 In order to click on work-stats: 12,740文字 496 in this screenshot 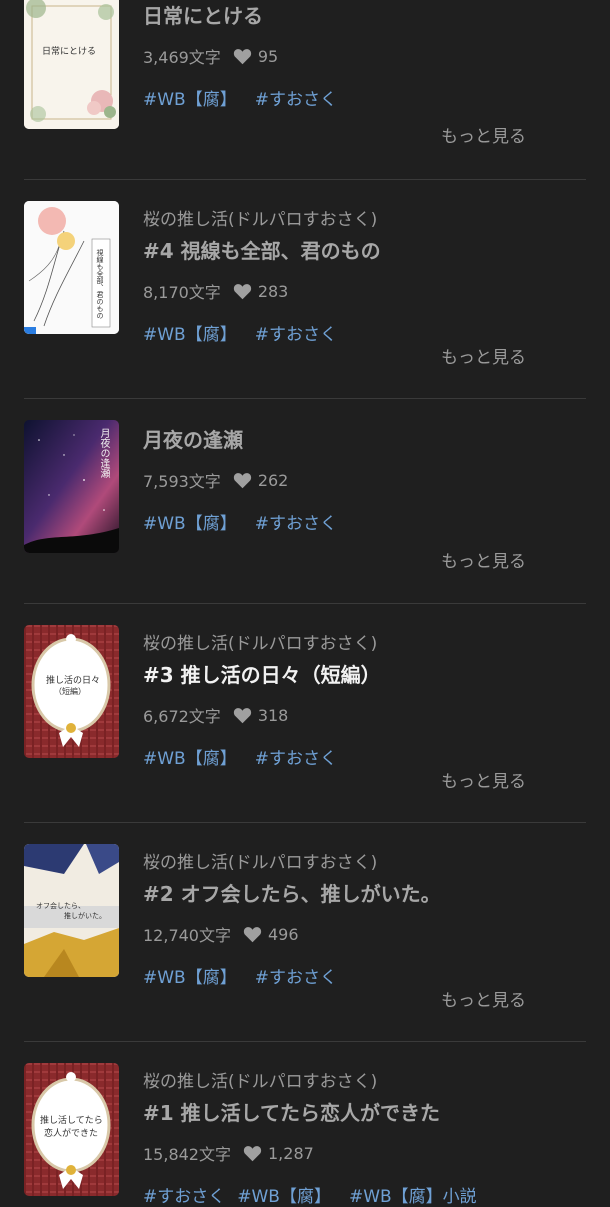, I will do `click(221, 934)`.